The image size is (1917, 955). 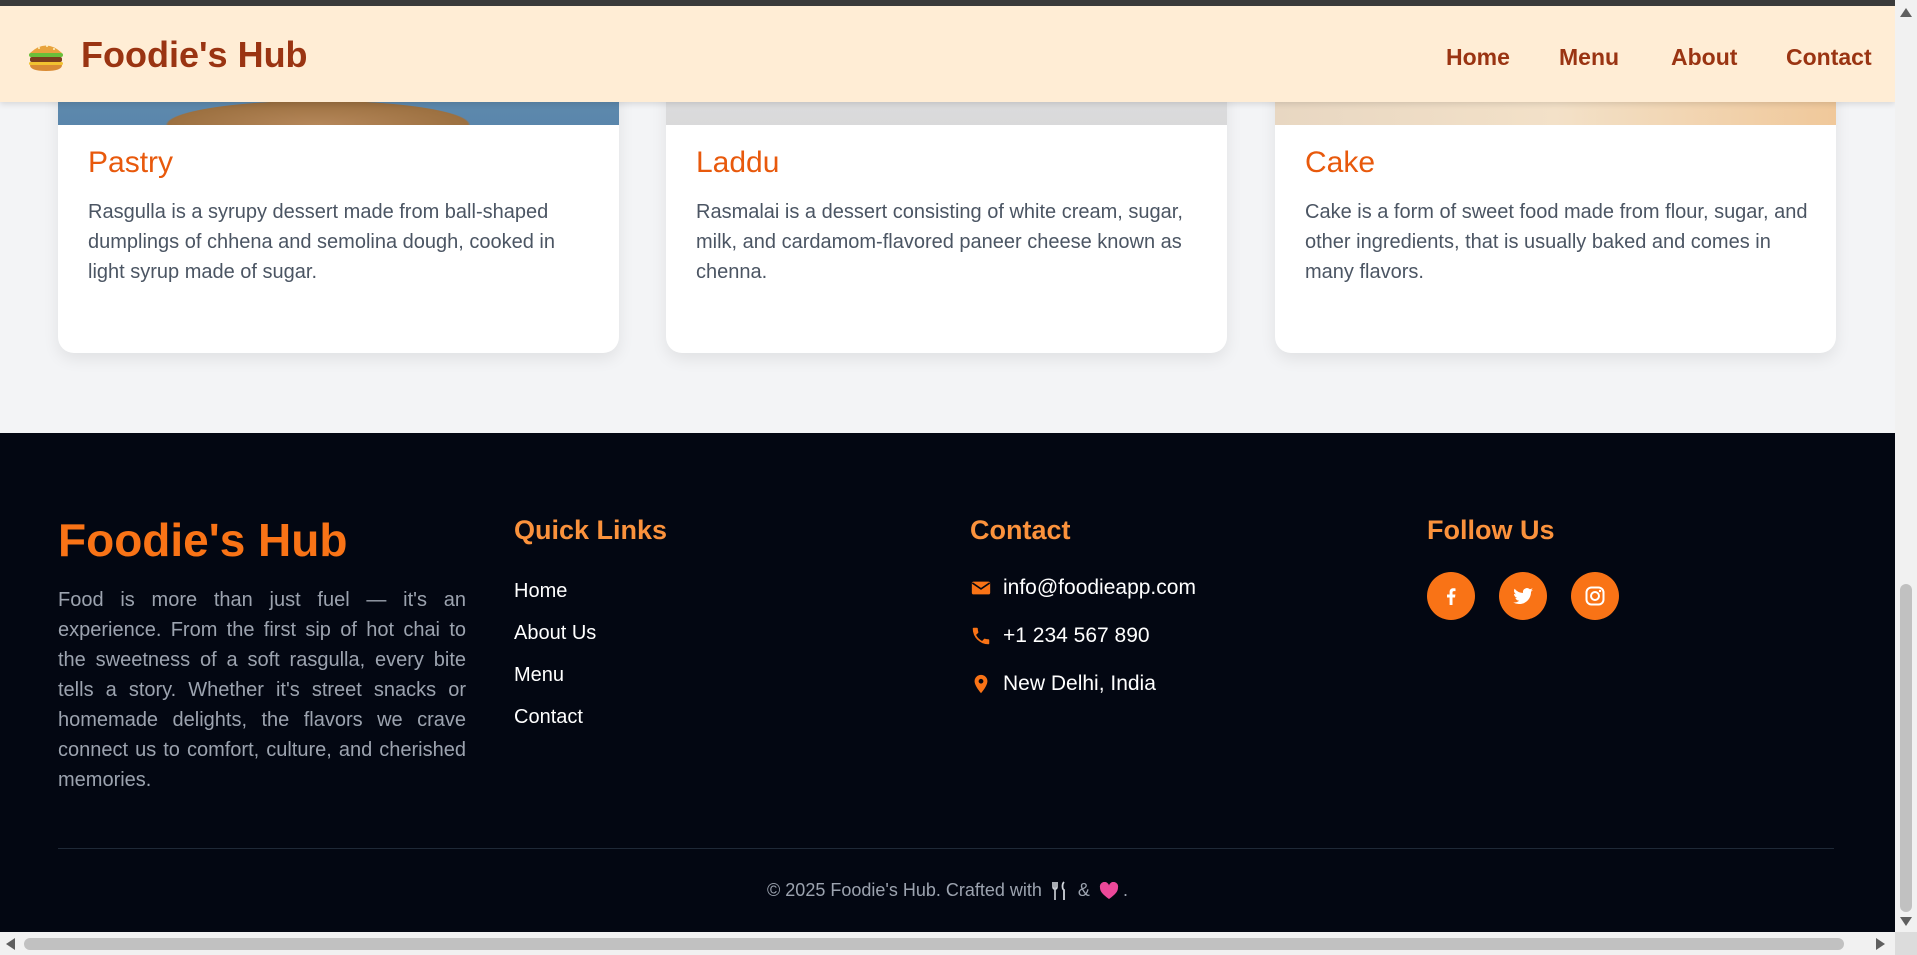 What do you see at coordinates (946, 848) in the screenshot?
I see `footer-divider` at bounding box center [946, 848].